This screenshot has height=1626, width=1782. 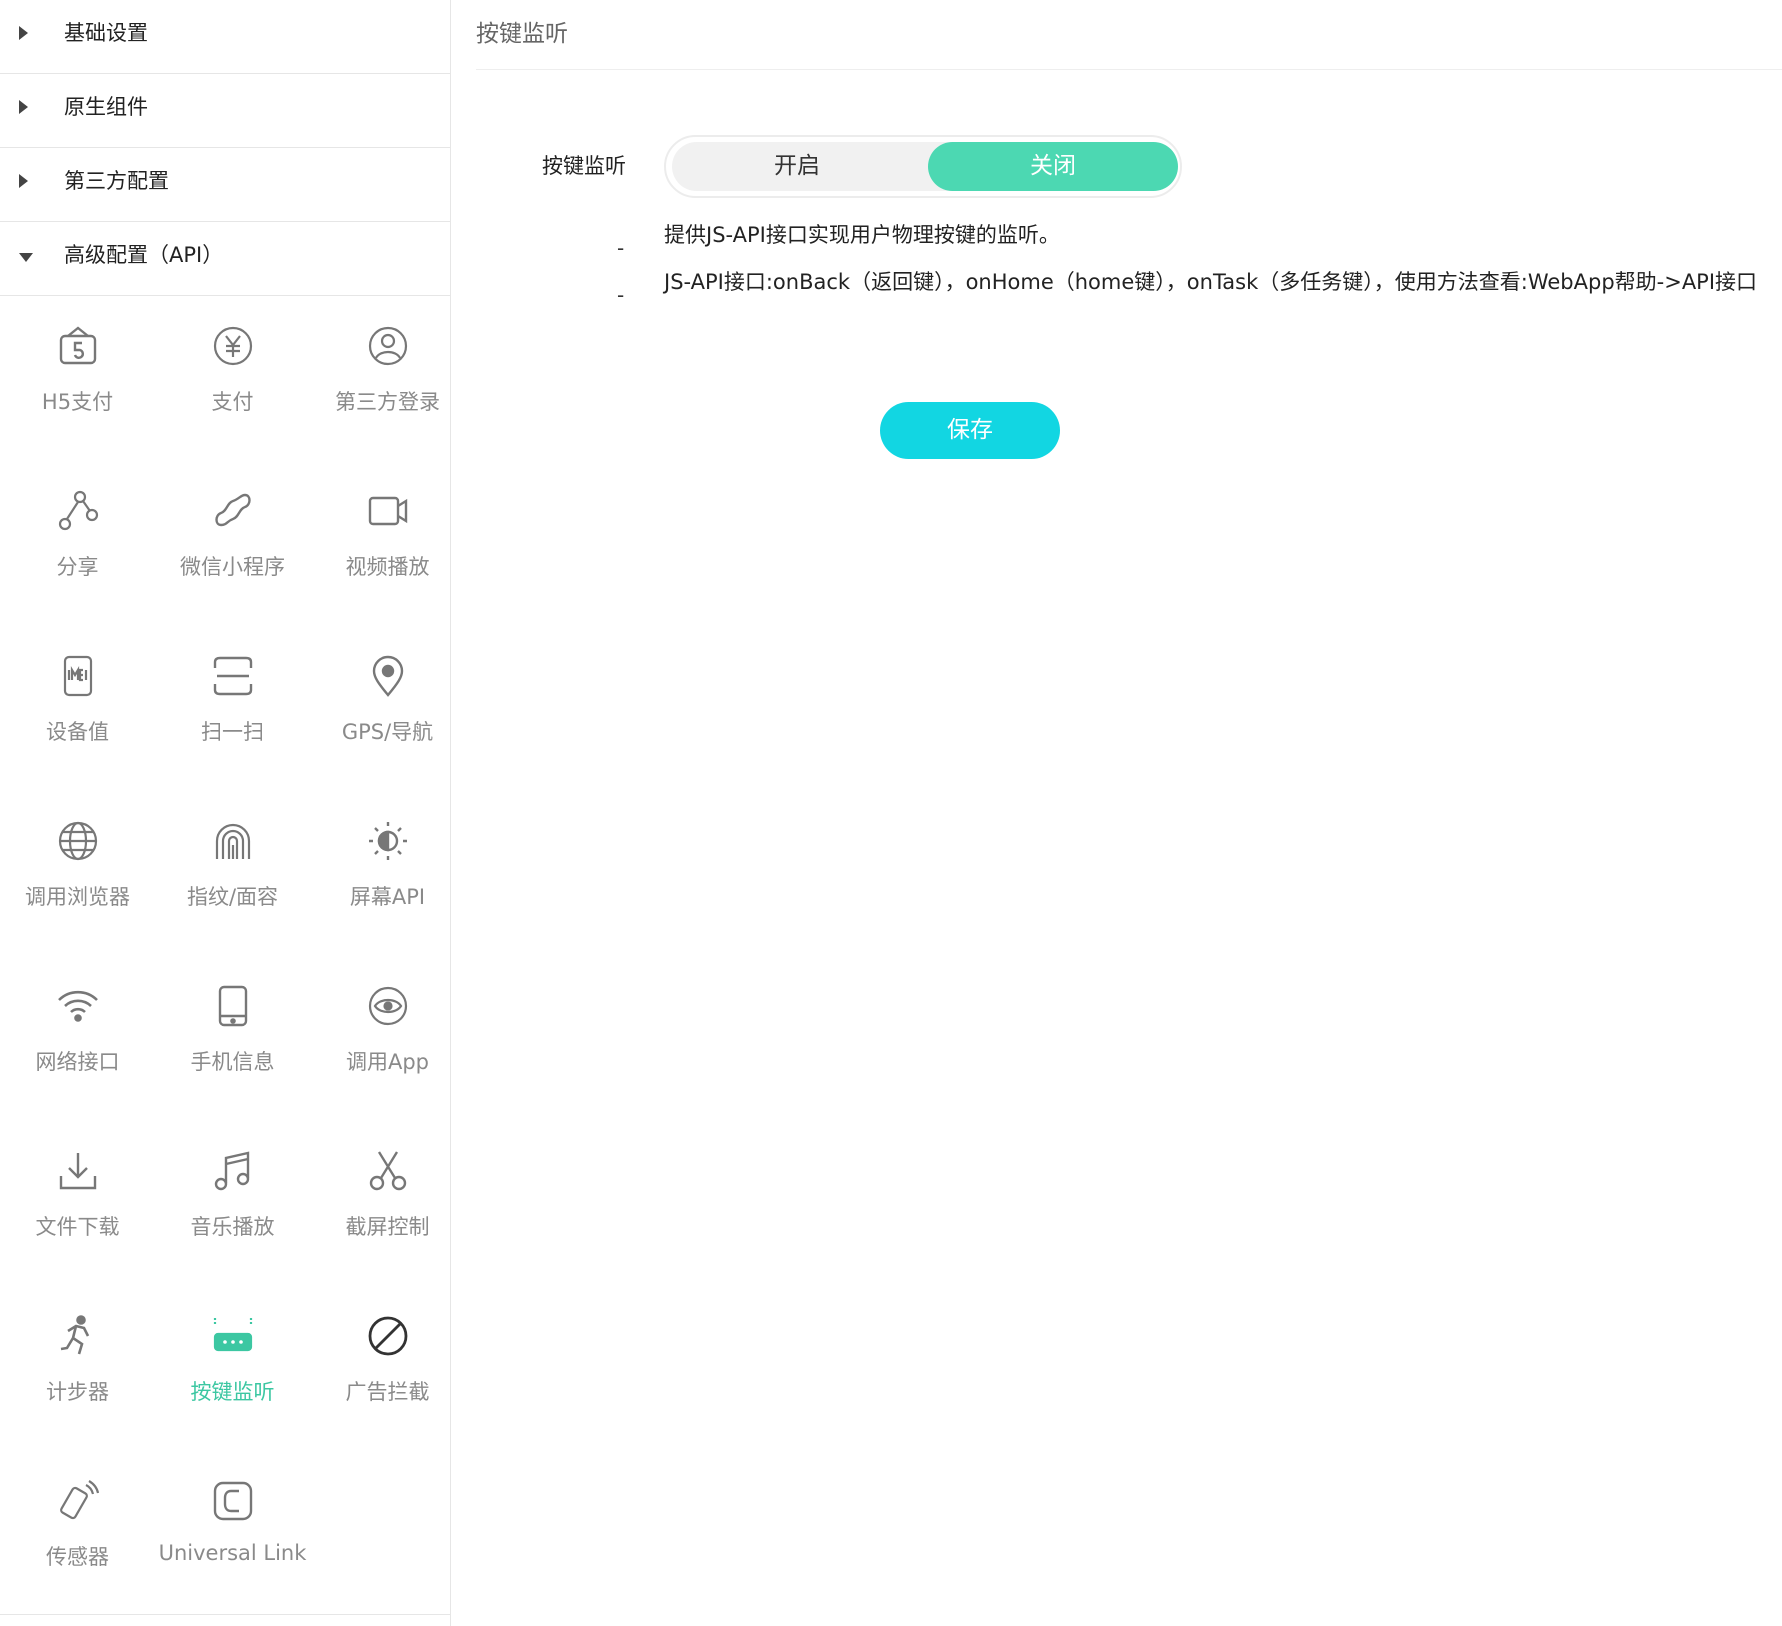 What do you see at coordinates (78, 841) in the screenshot?
I see `globe-icon` at bounding box center [78, 841].